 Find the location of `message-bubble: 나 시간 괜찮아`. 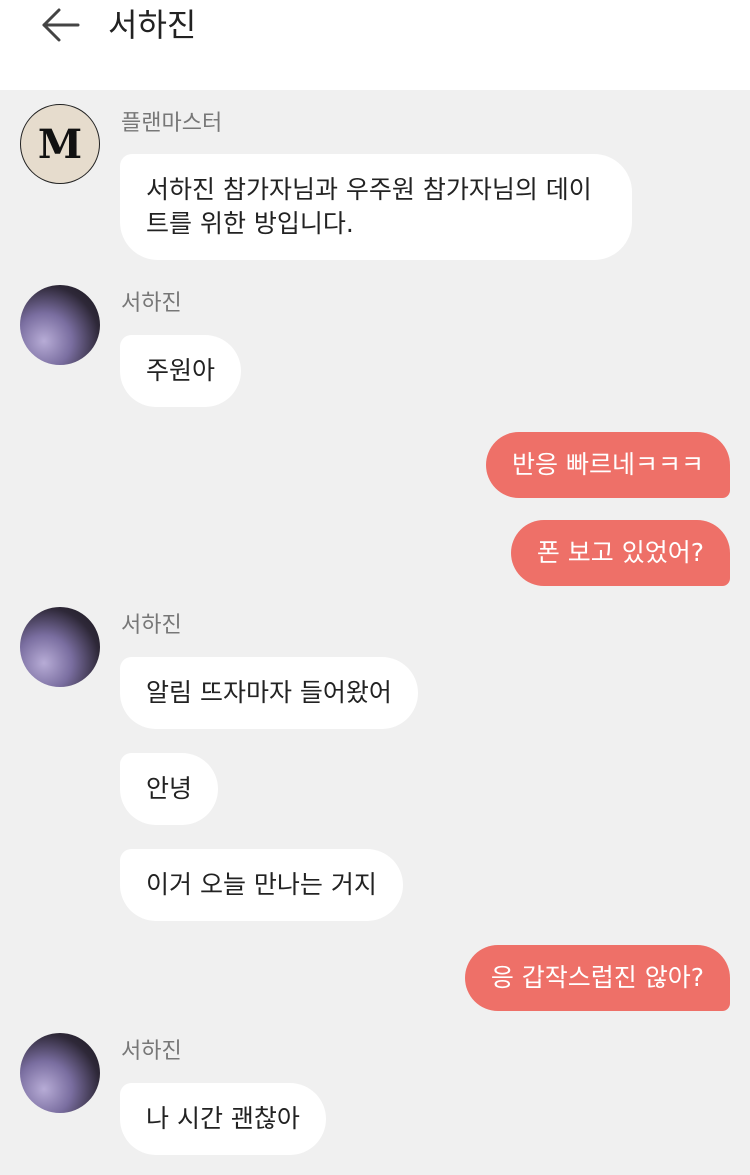

message-bubble: 나 시간 괜찮아 is located at coordinates (223, 1119).